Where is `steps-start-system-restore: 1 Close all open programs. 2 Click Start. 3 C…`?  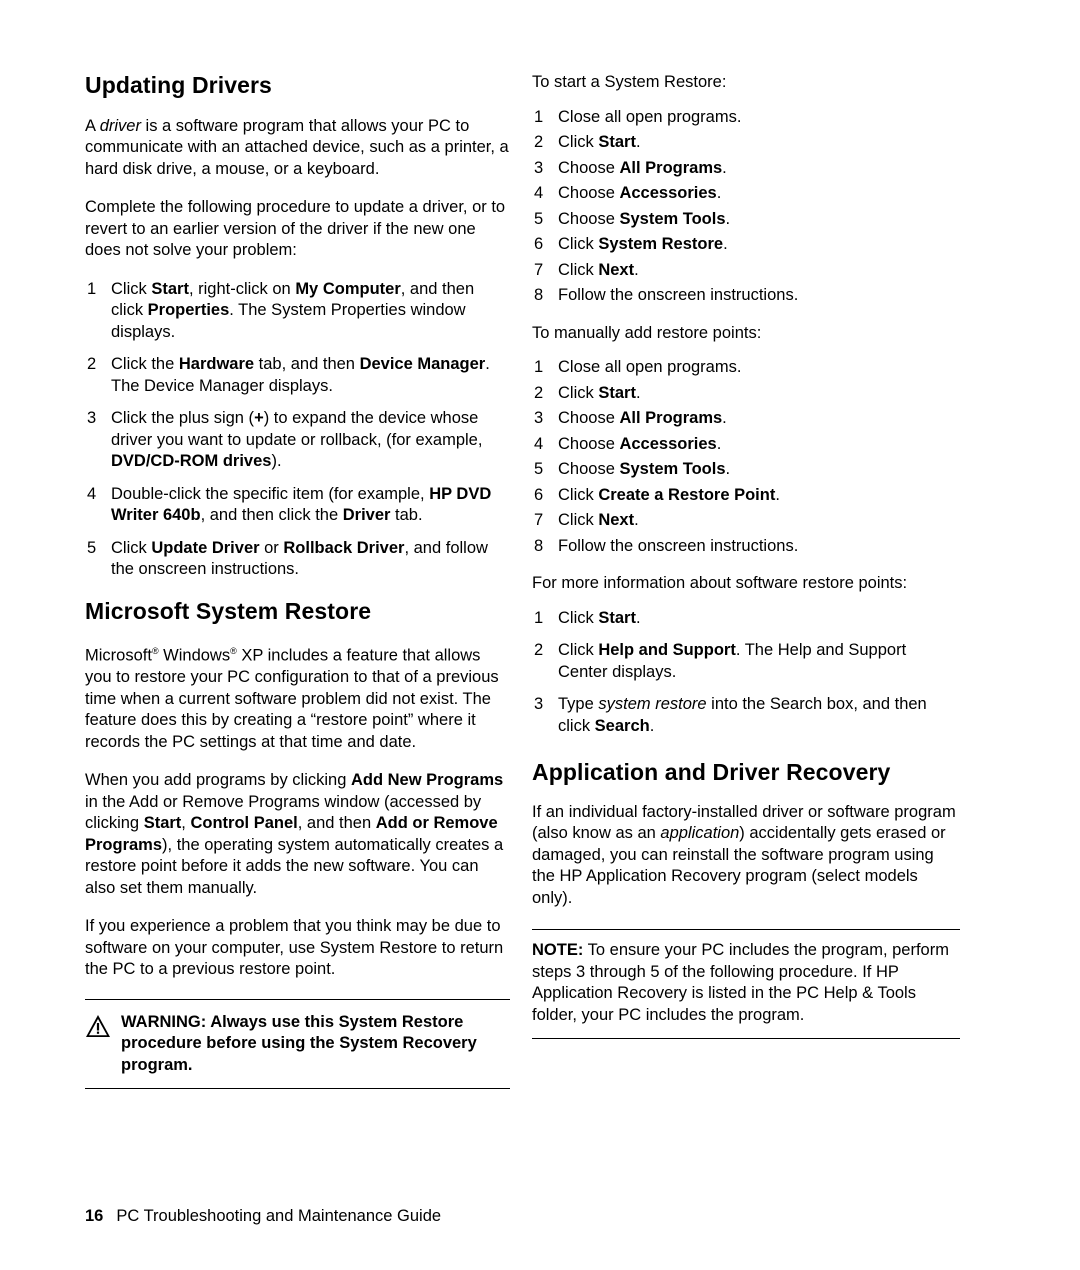
steps-start-system-restore: 1 Close all open programs. 2 Click Start. 3 C… is located at coordinates (746, 207).